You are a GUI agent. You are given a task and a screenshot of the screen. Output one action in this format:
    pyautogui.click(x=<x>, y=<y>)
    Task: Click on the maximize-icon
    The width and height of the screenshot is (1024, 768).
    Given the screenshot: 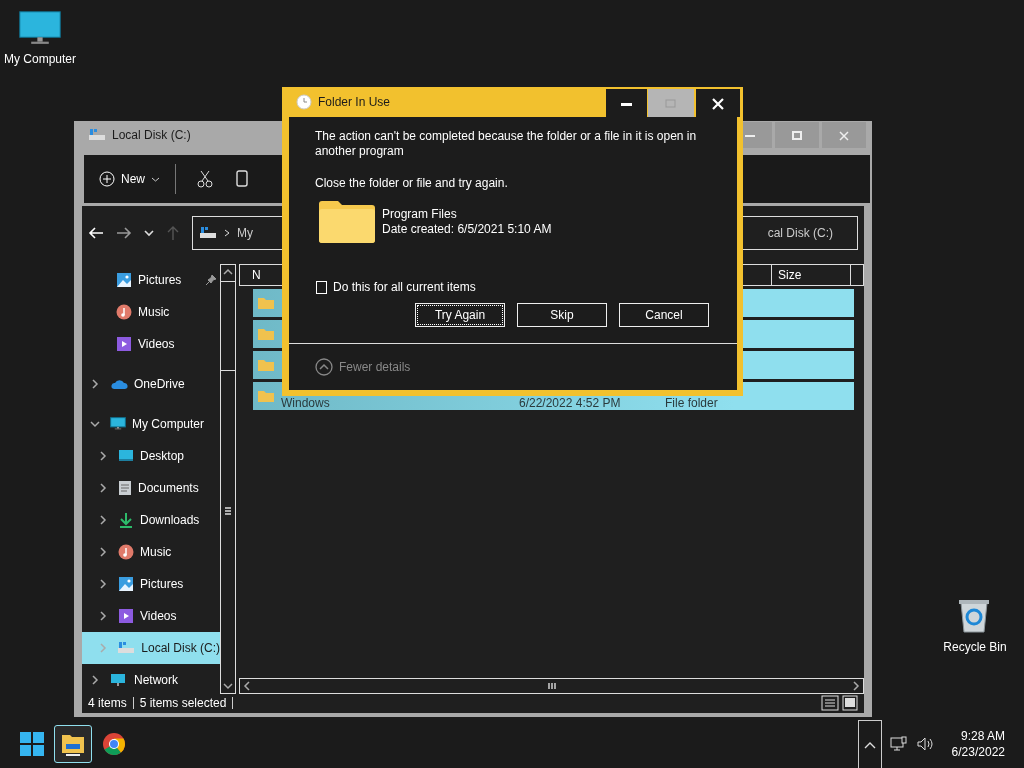 What is the action you would take?
    pyautogui.click(x=797, y=136)
    